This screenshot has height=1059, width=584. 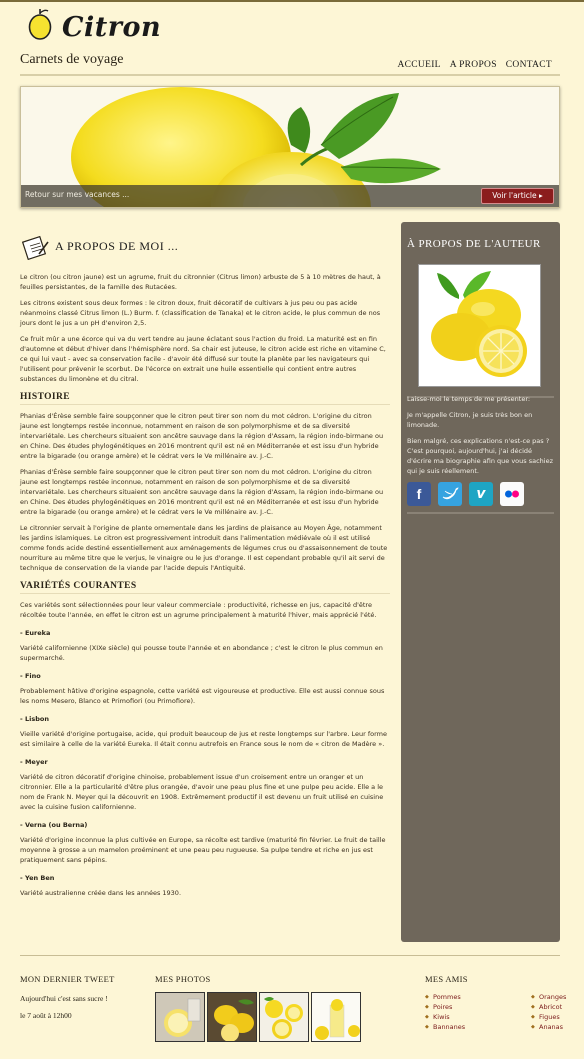 I want to click on variety-name: - Eureka, so click(x=35, y=633).